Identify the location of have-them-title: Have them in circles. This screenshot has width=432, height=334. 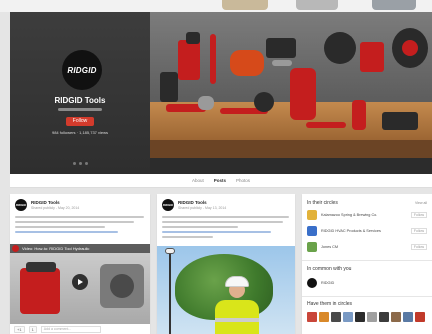
(330, 304).